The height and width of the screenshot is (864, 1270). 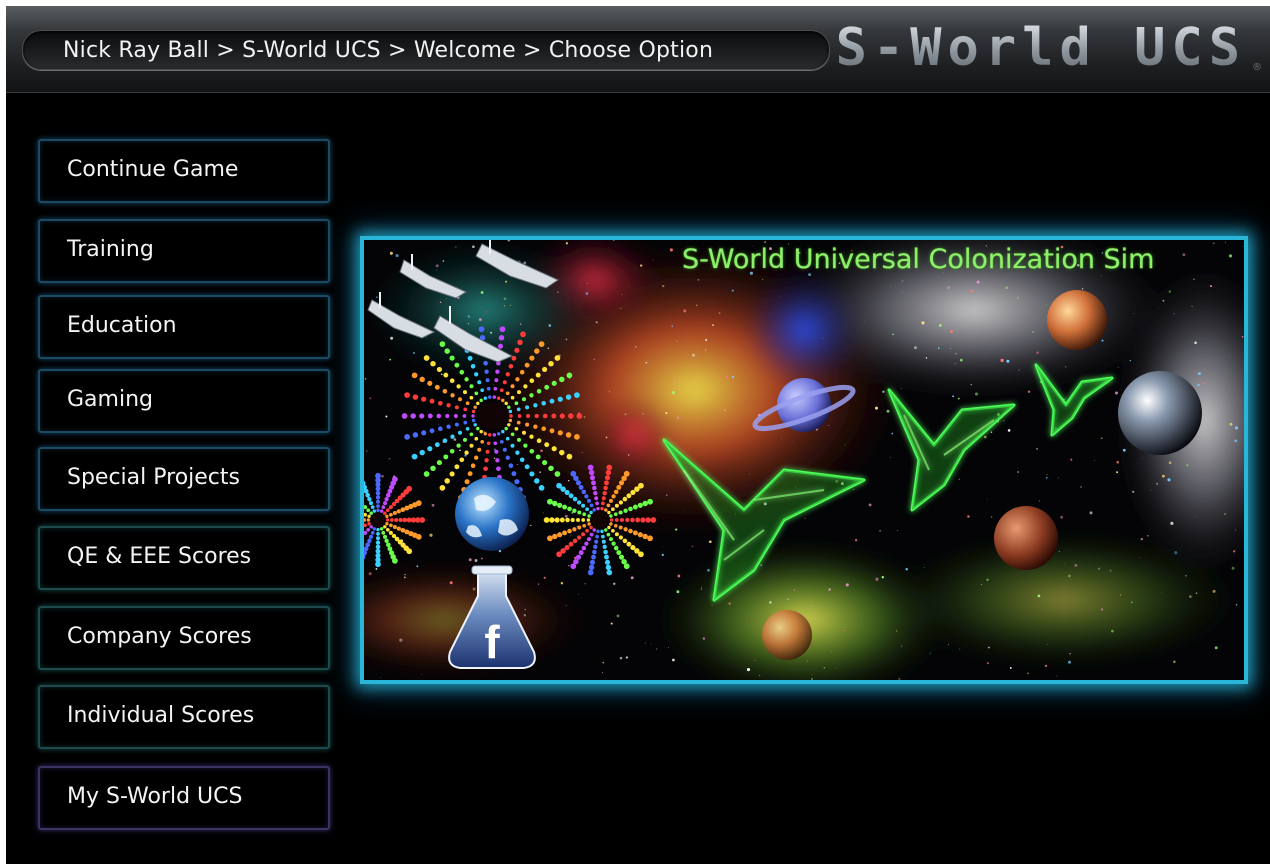 I want to click on continue-game-button: Continue Game, so click(x=184, y=171).